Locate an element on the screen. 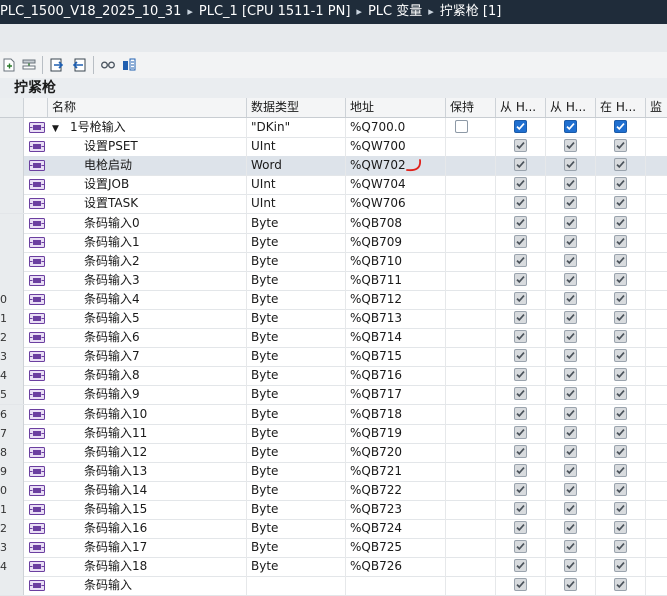 The width and height of the screenshot is (667, 596). tag-address-cell: %QW706 is located at coordinates (396, 204).